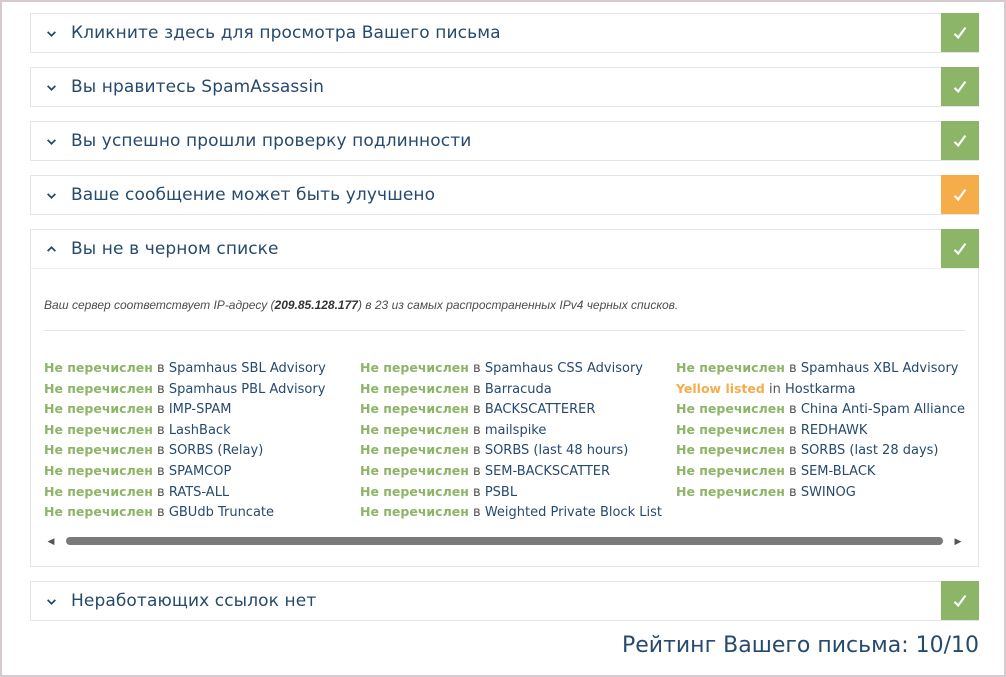 The height and width of the screenshot is (677, 1006). I want to click on blacklist-name: PSBL, so click(501, 492).